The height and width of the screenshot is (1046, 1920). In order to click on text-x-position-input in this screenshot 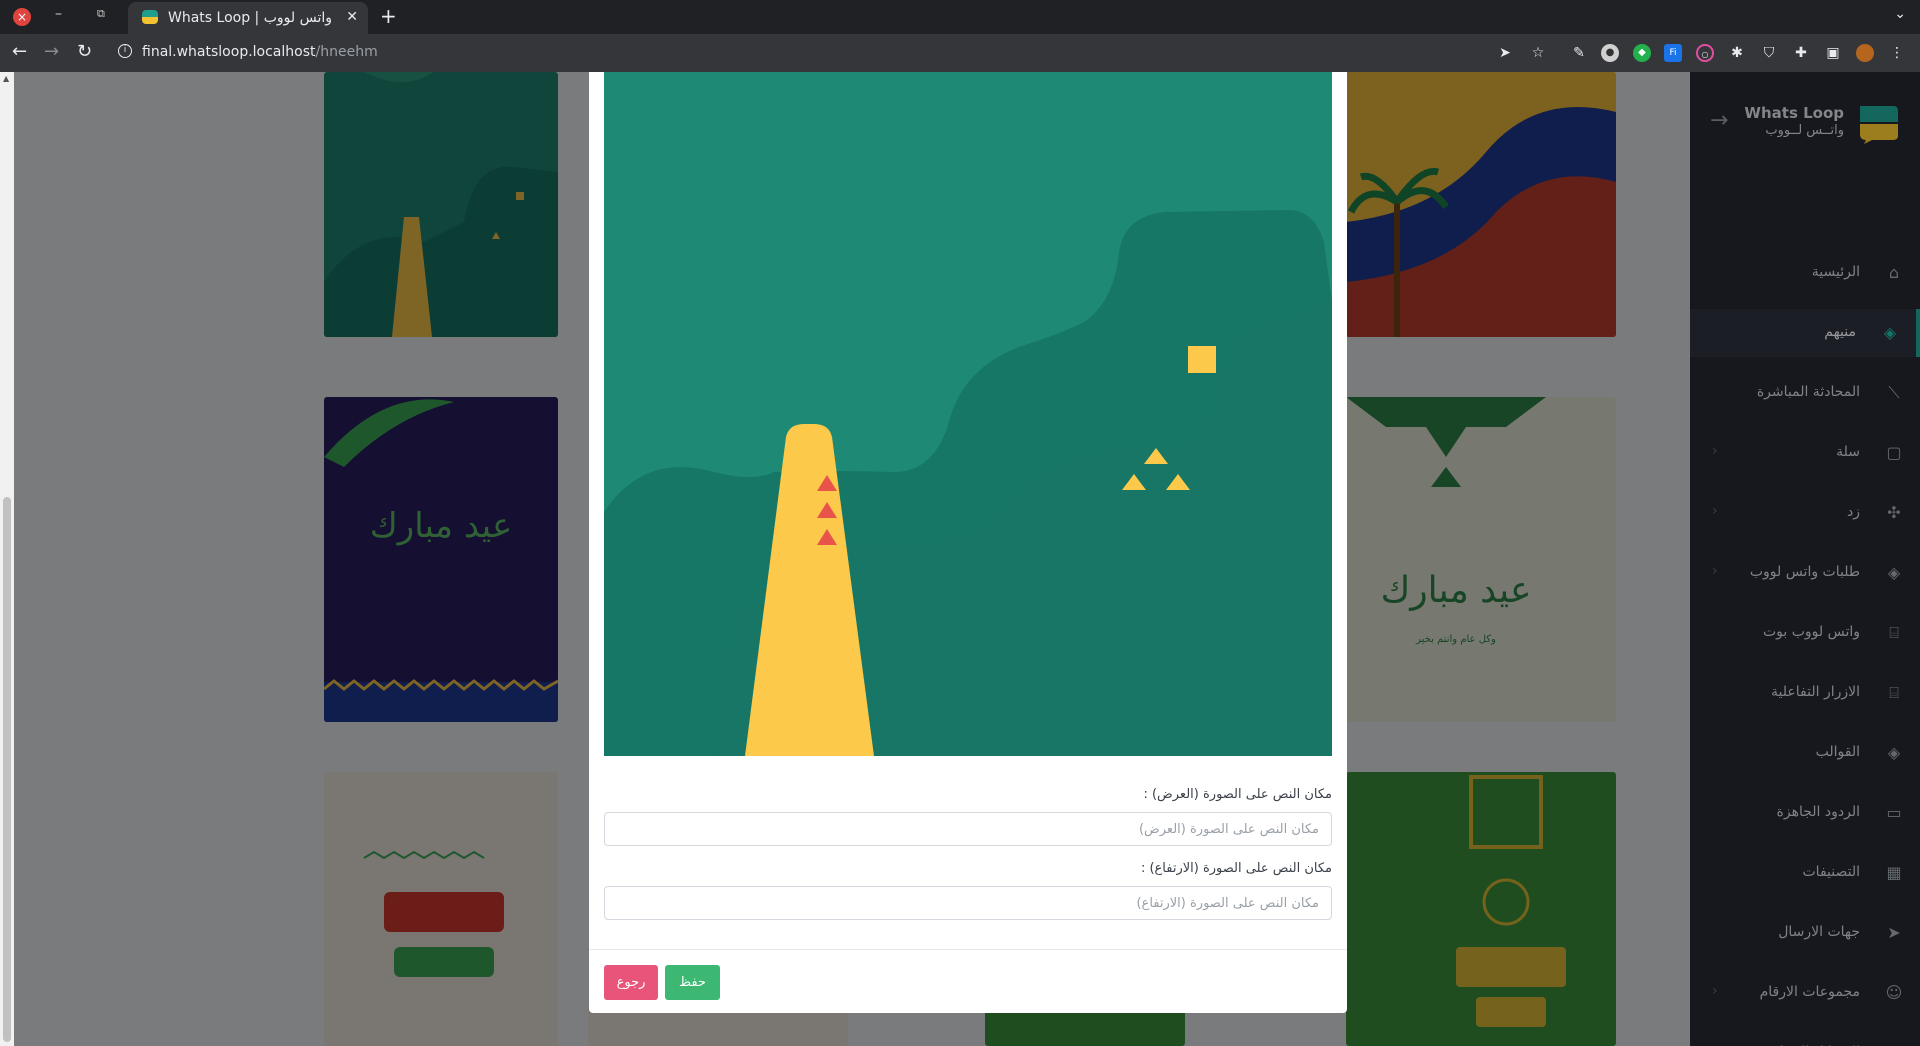, I will do `click(968, 829)`.